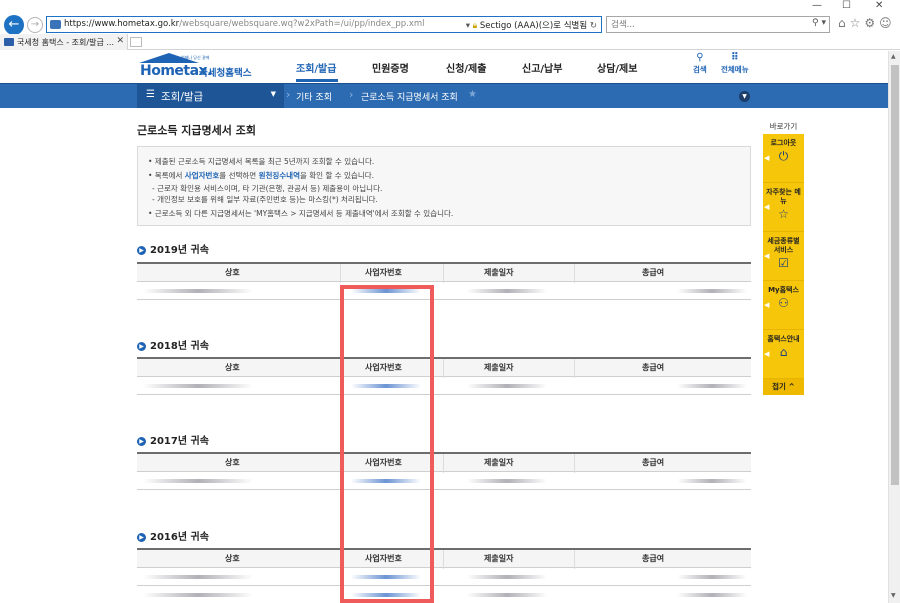 The image size is (900, 603). What do you see at coordinates (195, 57) in the screenshot?
I see `logo-tagline: 언제나 당신 곁에` at bounding box center [195, 57].